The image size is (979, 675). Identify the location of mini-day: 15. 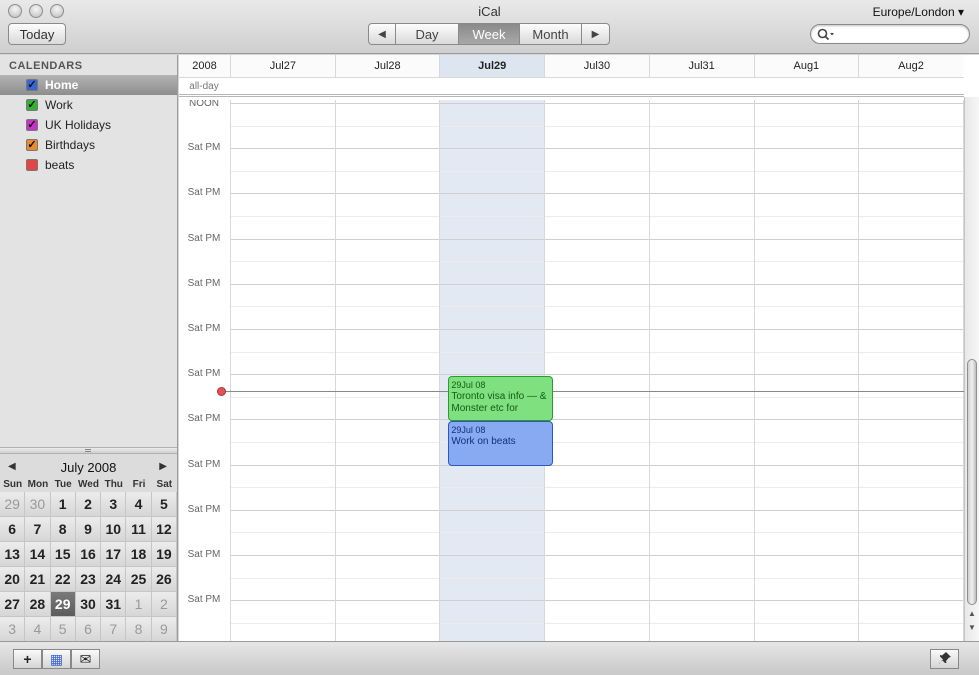
(63, 554).